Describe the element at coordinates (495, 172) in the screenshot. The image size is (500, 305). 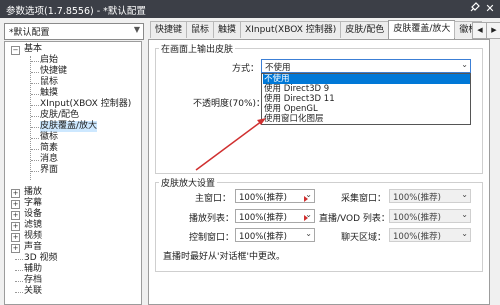
I see `panel-scrollbar` at that location.